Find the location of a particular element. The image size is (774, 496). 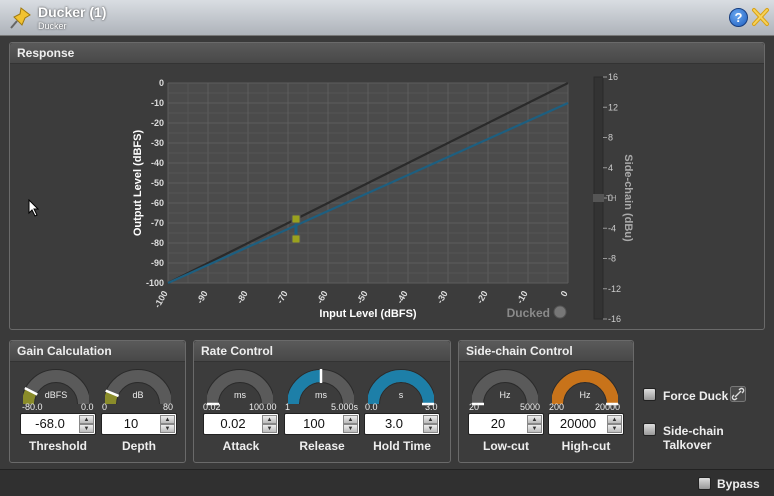

x-tick-label: -30 is located at coordinates (442, 297).